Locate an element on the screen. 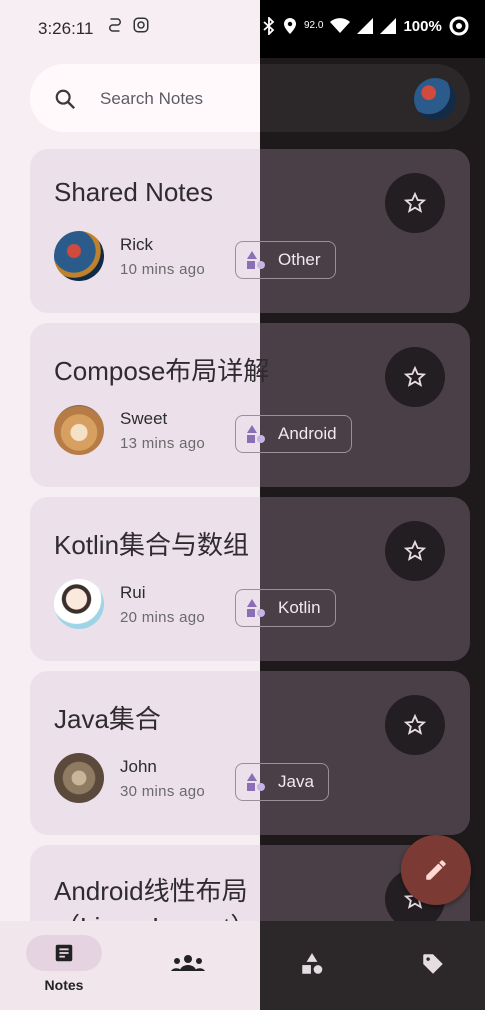  tag-label: Android is located at coordinates (307, 433).